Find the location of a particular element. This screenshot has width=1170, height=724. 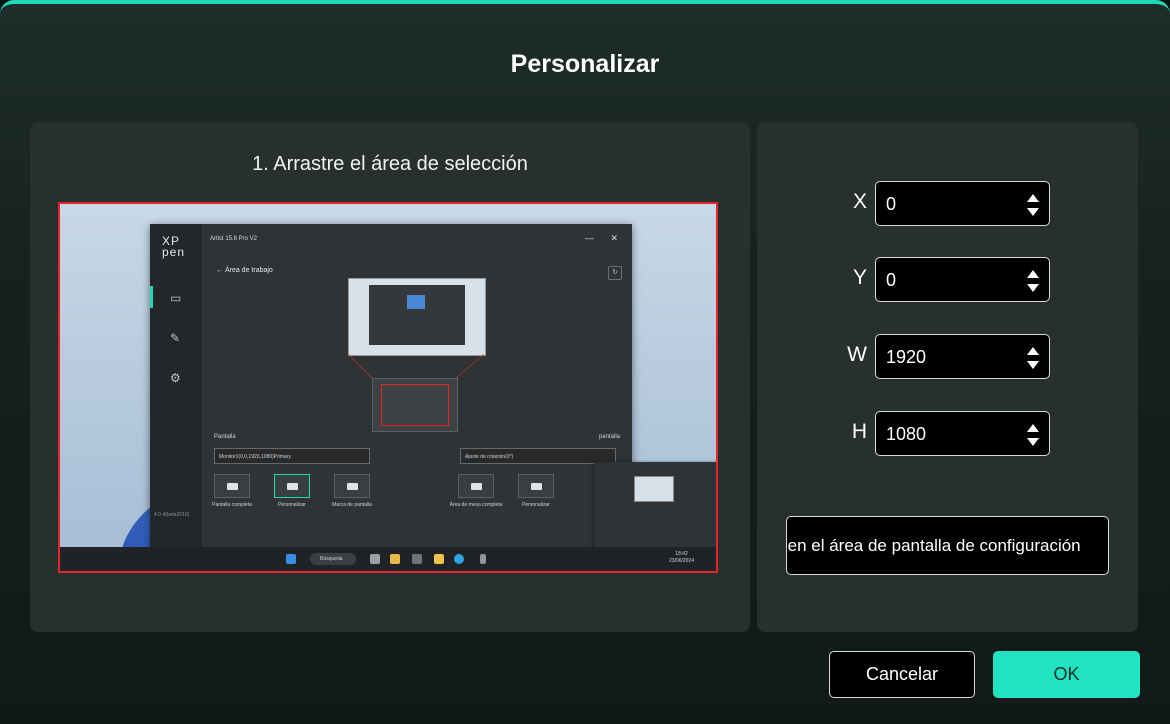

edge-icon is located at coordinates (459, 559).